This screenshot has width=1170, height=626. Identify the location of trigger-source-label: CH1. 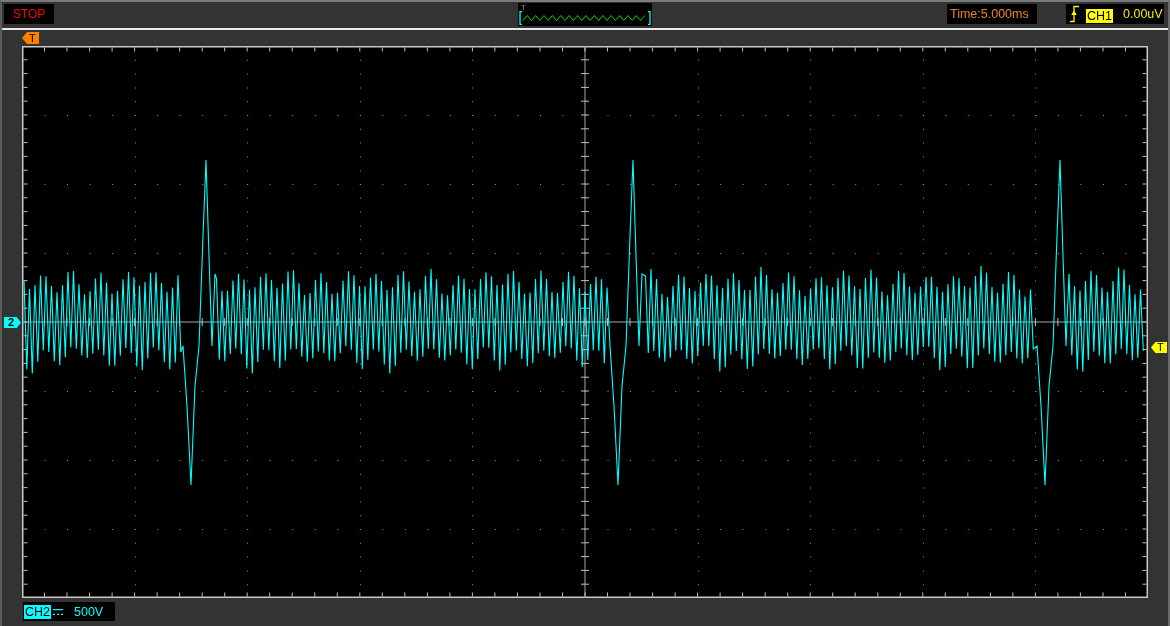
(1099, 16).